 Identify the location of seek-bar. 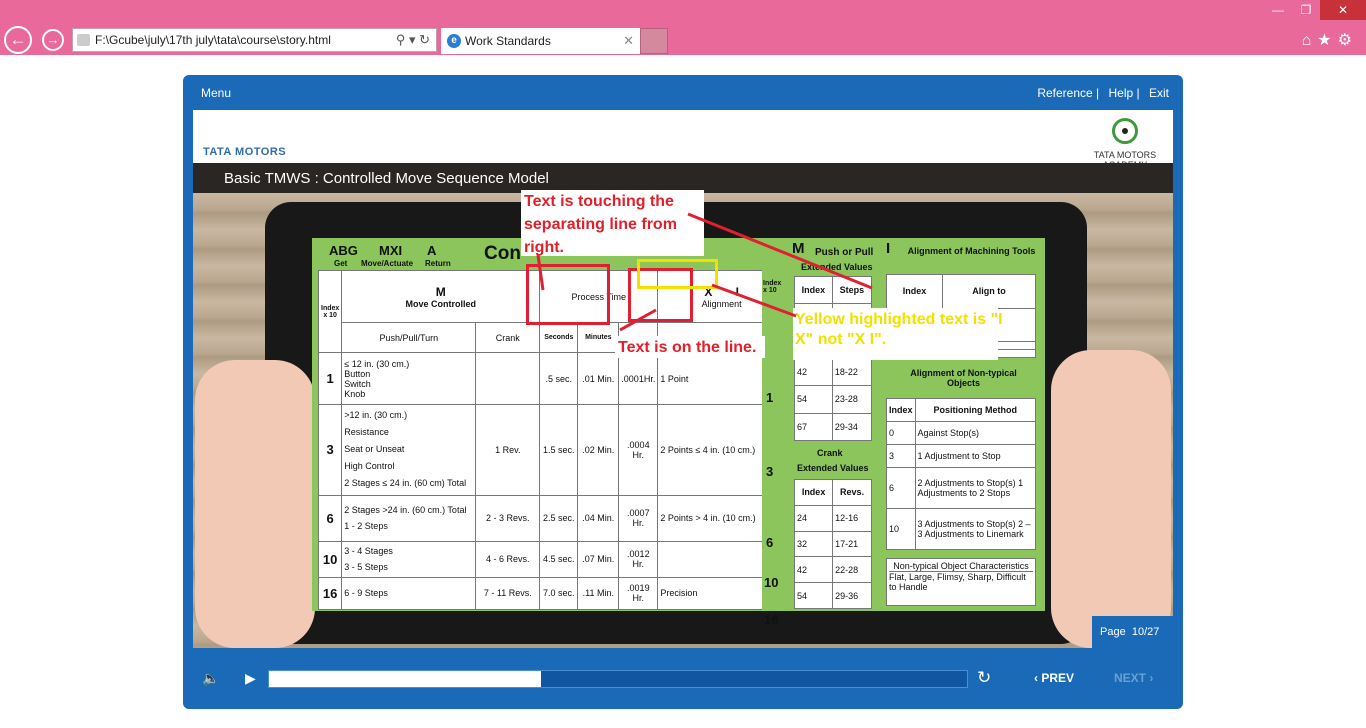
(618, 679).